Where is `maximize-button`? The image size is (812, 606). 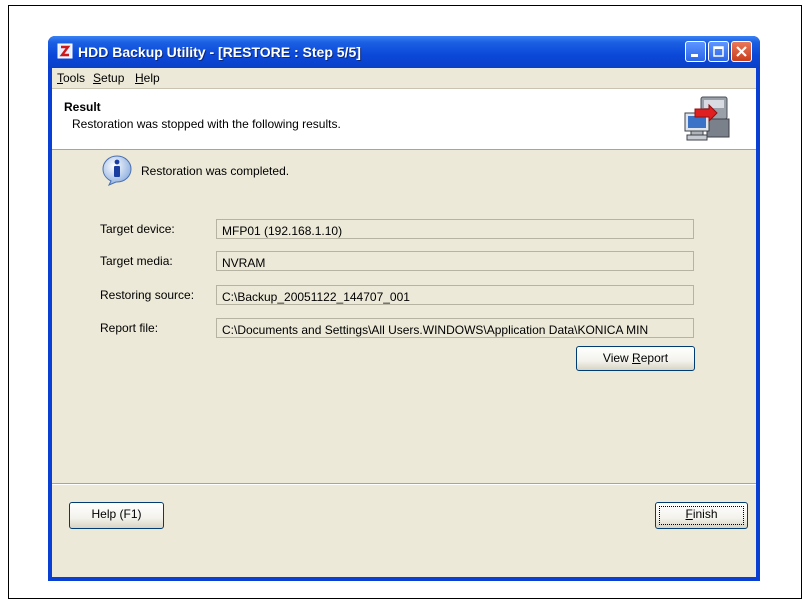
maximize-button is located at coordinates (718, 51).